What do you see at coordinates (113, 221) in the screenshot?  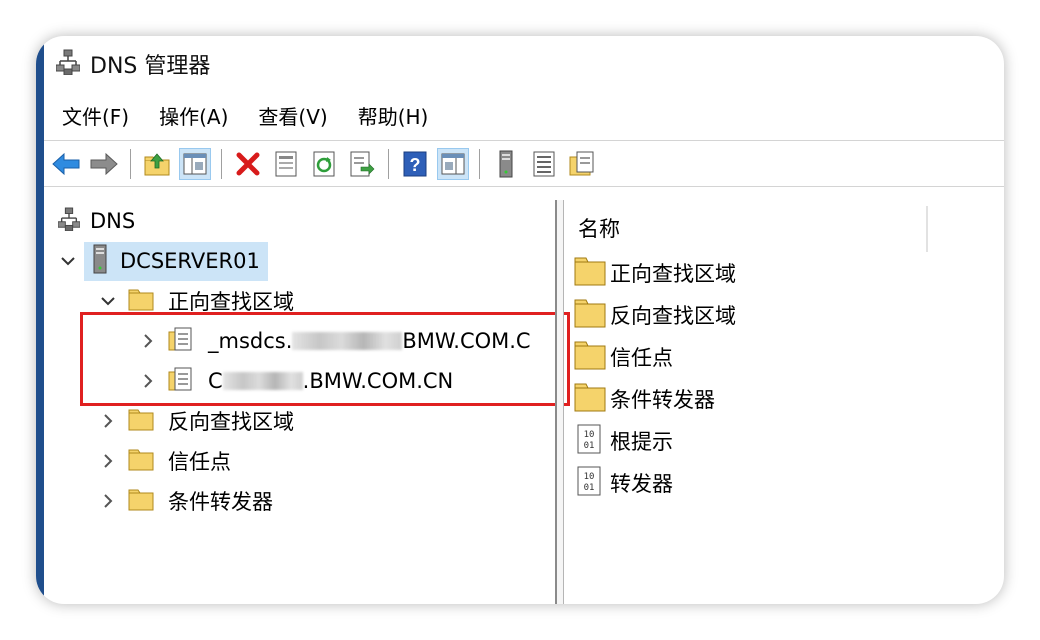 I see `tree-node-label: DNS` at bounding box center [113, 221].